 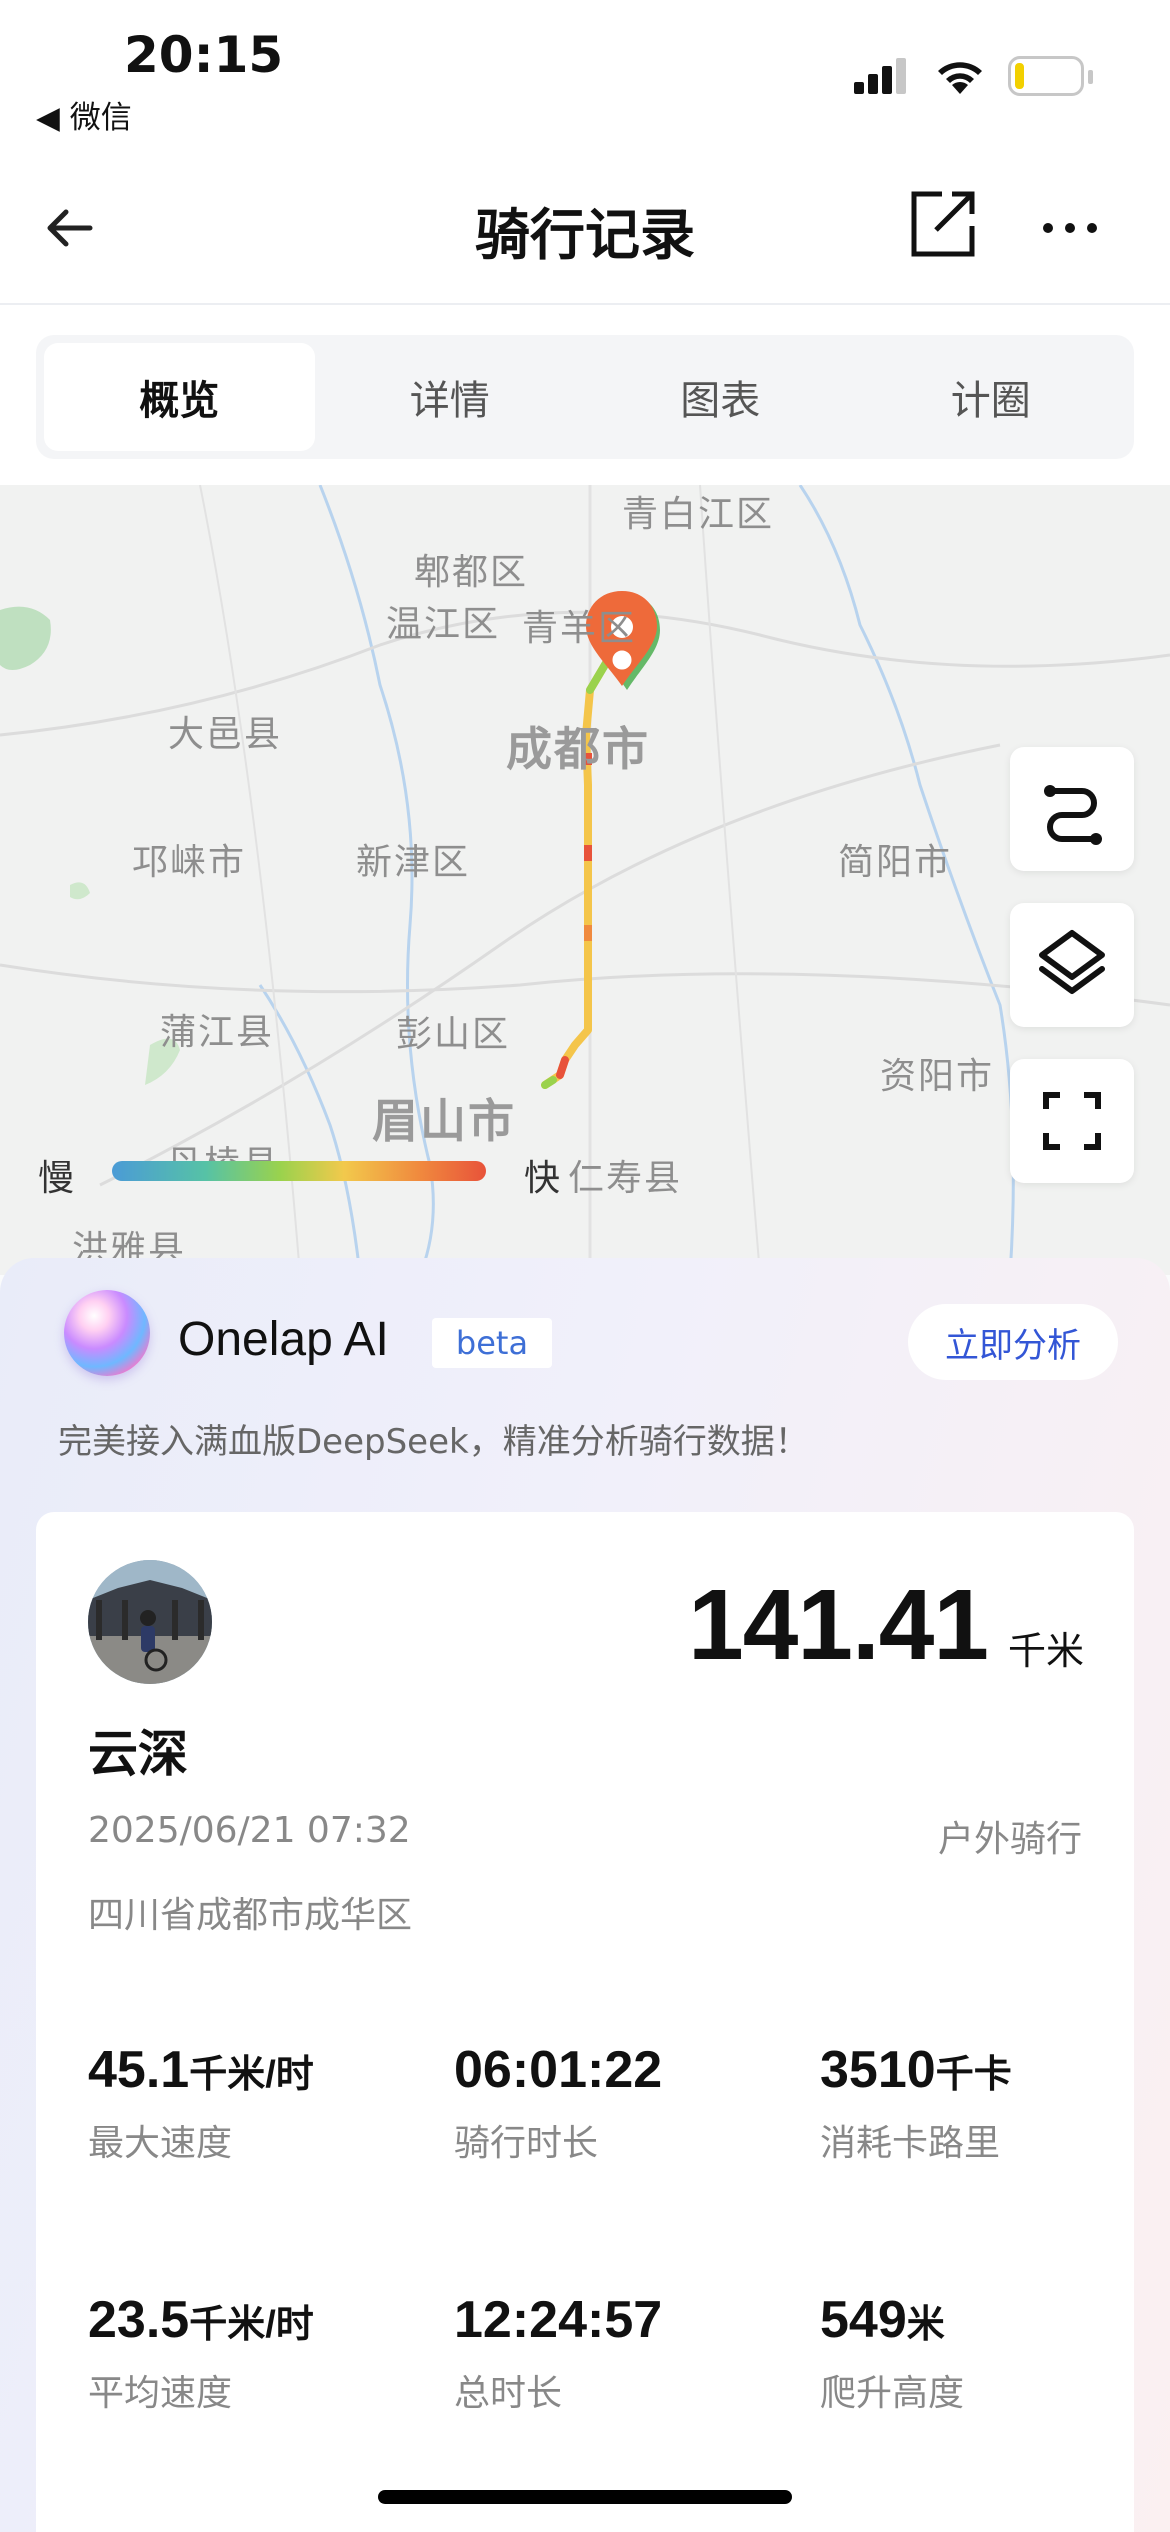 I want to click on share-export-icon, so click(x=942, y=224).